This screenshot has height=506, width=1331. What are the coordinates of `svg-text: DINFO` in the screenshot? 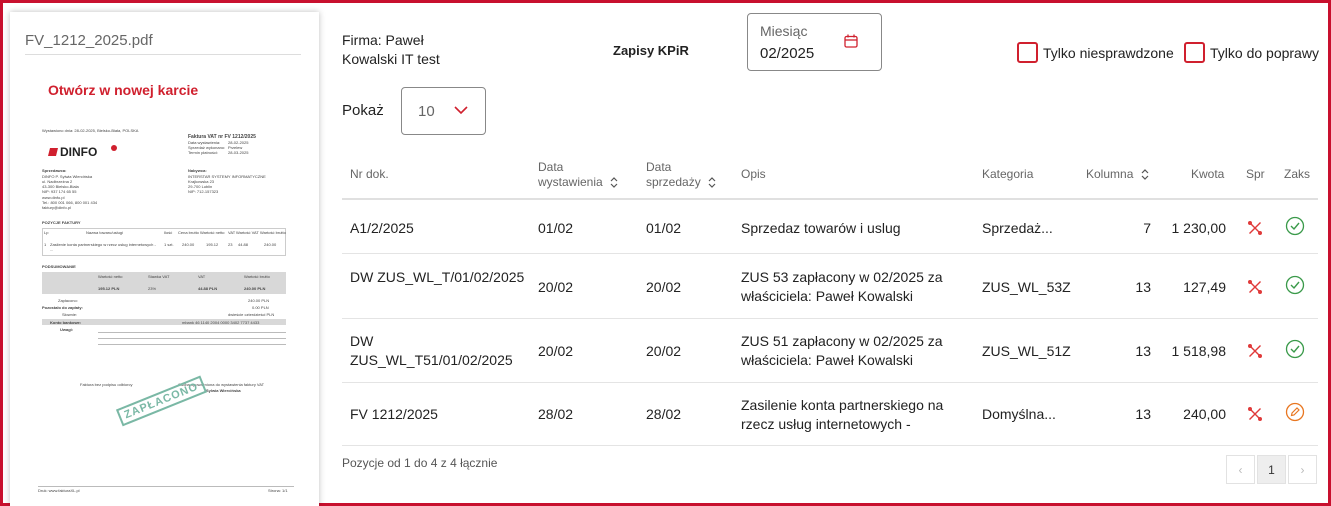 It's located at (78, 152).